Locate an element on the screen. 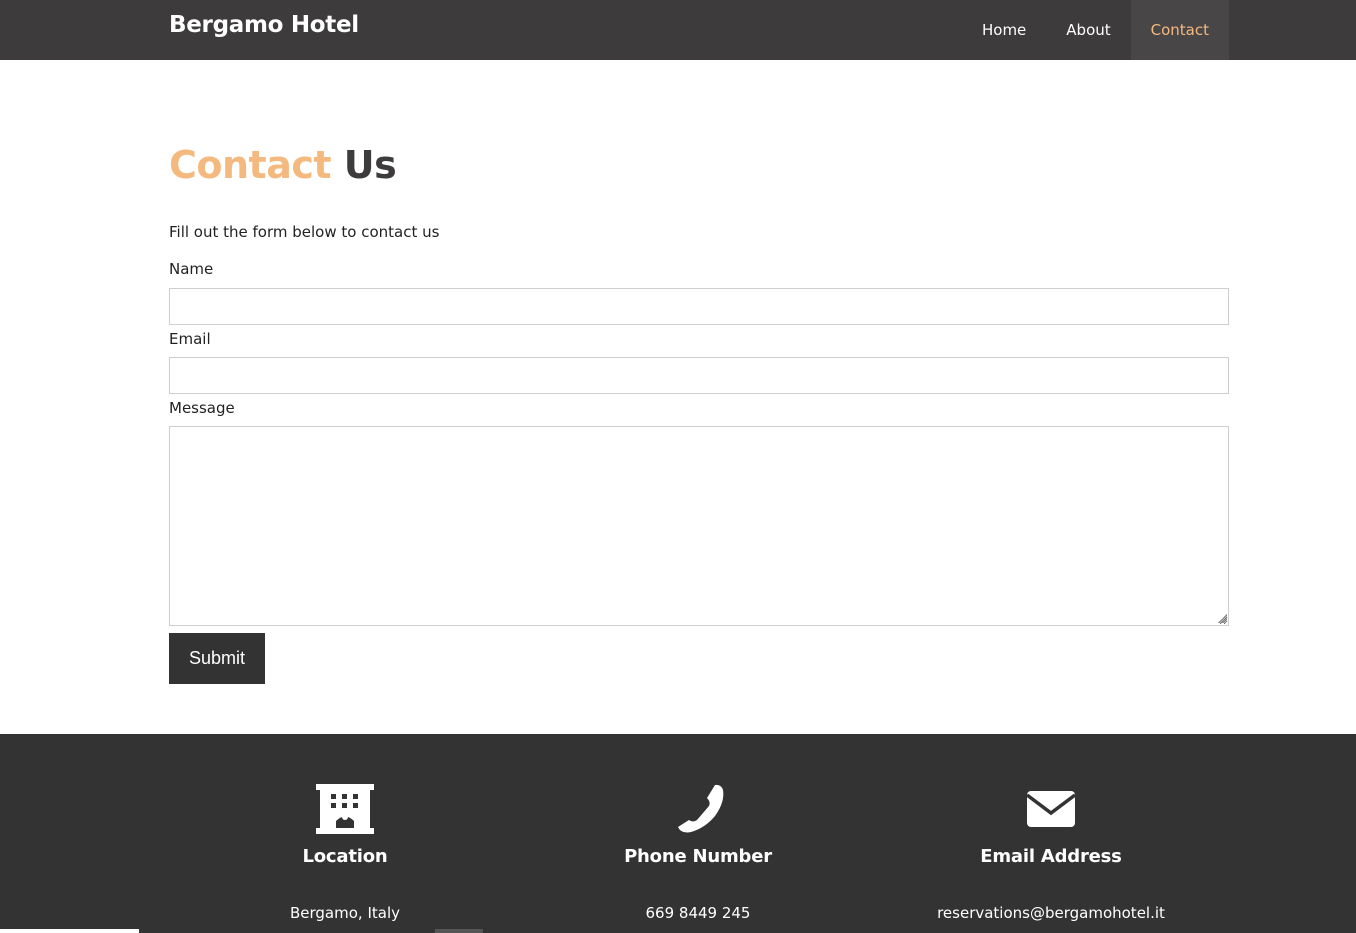  scroll-indicator is located at coordinates (459, 931).